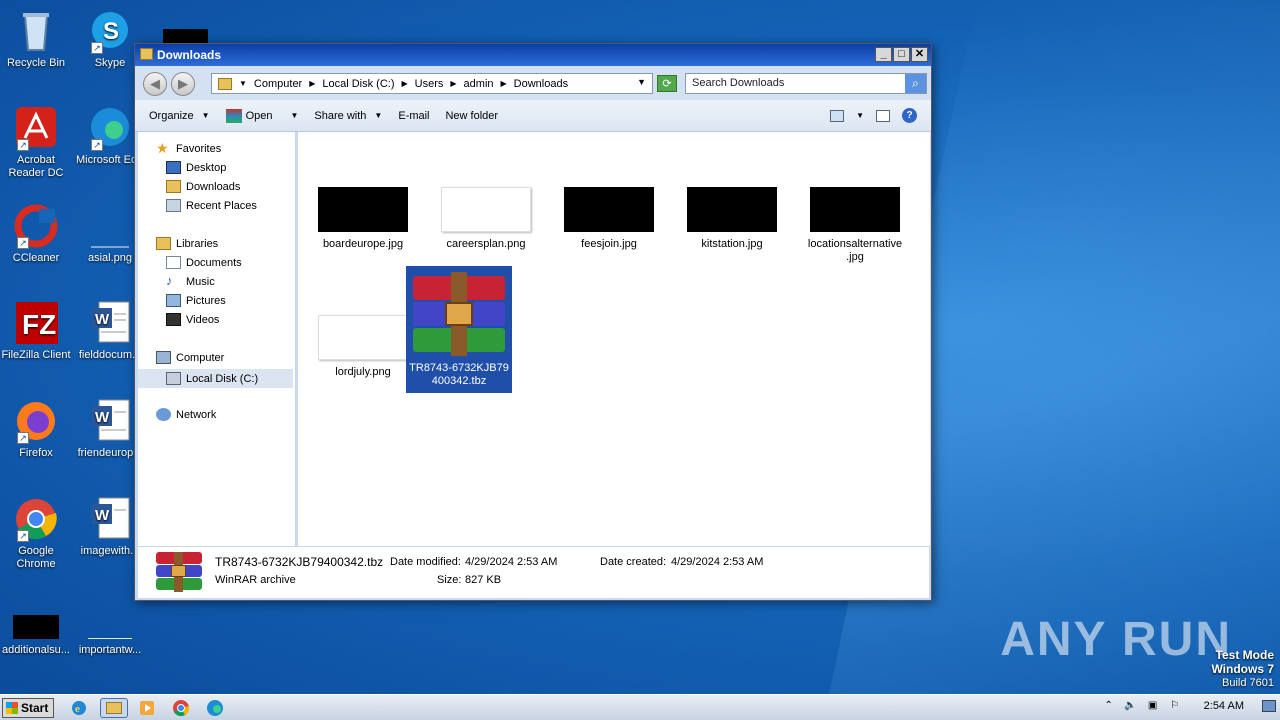 The image size is (1280, 720). Describe the element at coordinates (732, 219) in the screenshot. I see `file-item: kitstation.jpg` at that location.